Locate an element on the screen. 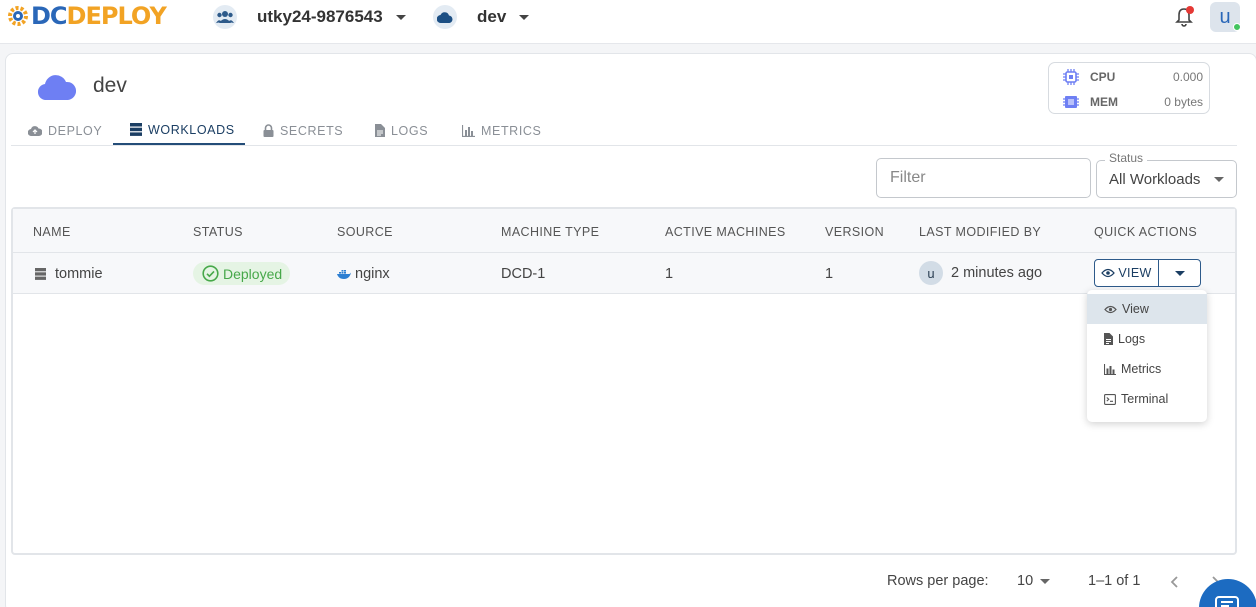 This screenshot has width=1256, height=607. environment-cloud-icon is located at coordinates (57, 87).